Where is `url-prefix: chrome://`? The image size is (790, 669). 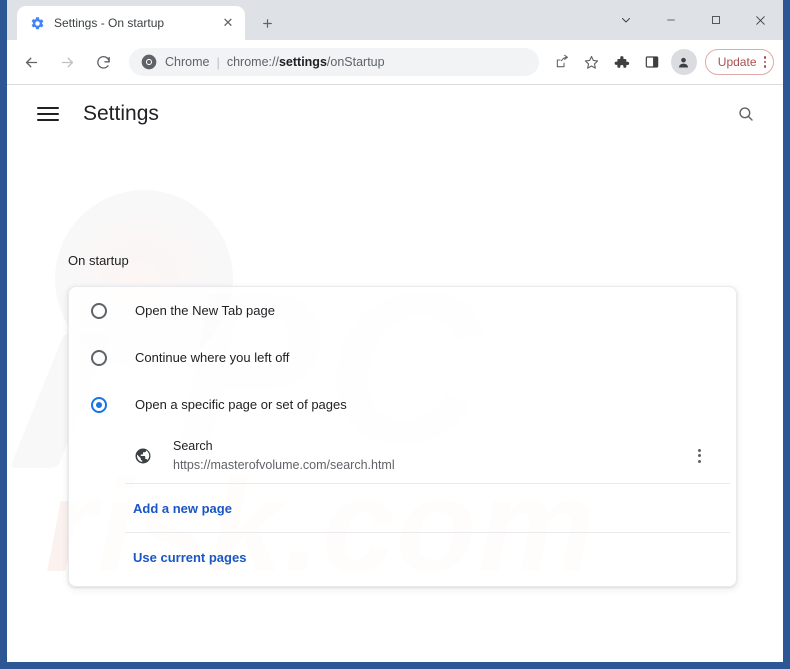 url-prefix: chrome:// is located at coordinates (252, 62).